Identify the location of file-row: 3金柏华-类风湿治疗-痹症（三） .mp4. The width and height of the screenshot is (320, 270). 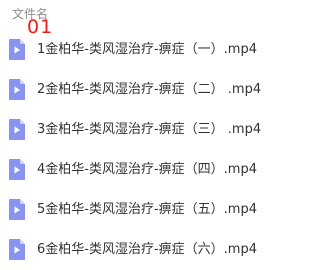
(149, 130).